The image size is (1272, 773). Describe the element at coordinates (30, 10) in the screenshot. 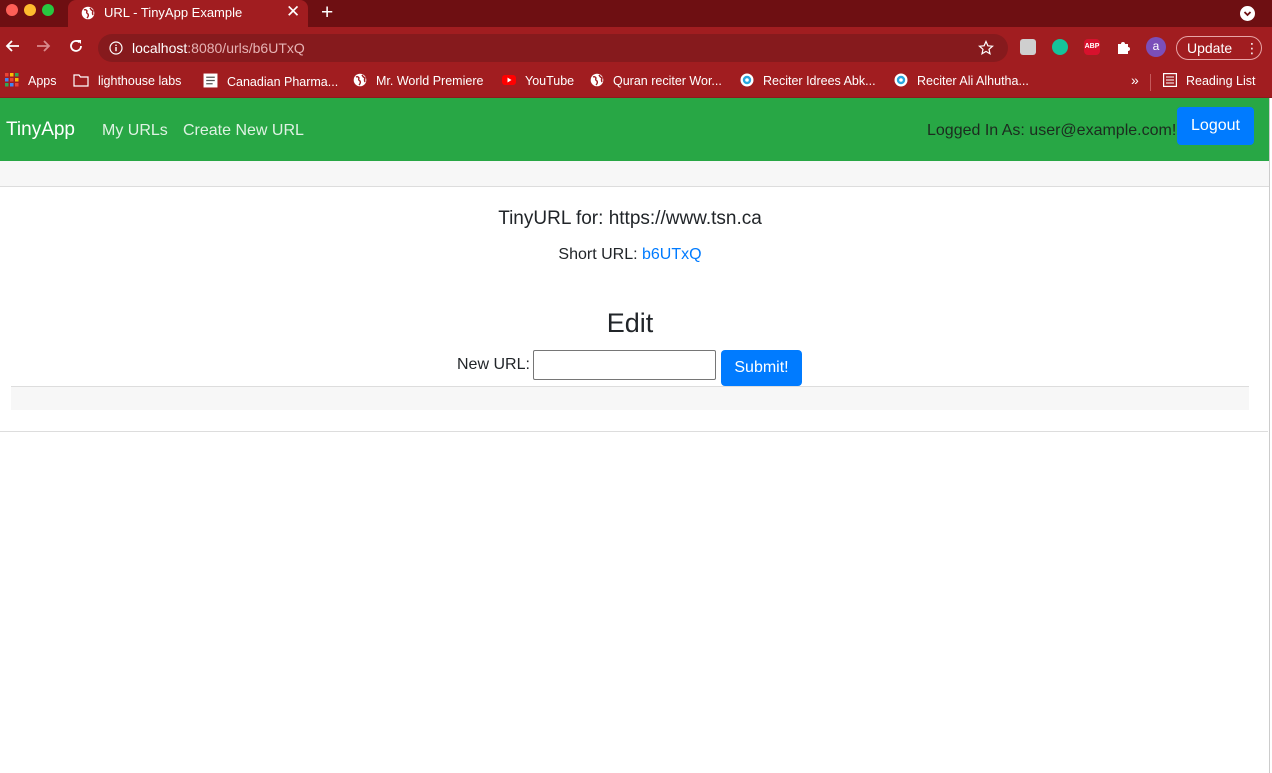

I see `window-minimize-button` at that location.